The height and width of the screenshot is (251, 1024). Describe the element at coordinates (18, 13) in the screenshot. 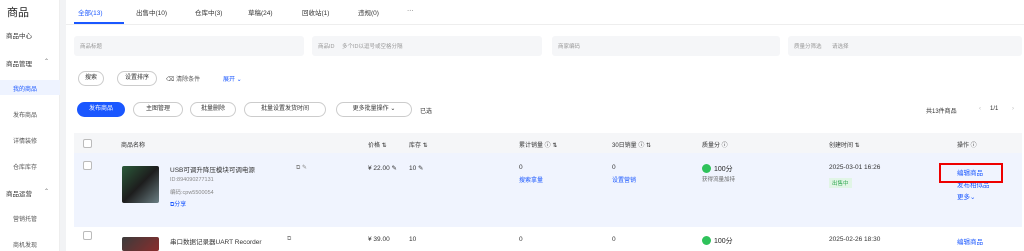

I see `sidebar-title: 商品` at that location.